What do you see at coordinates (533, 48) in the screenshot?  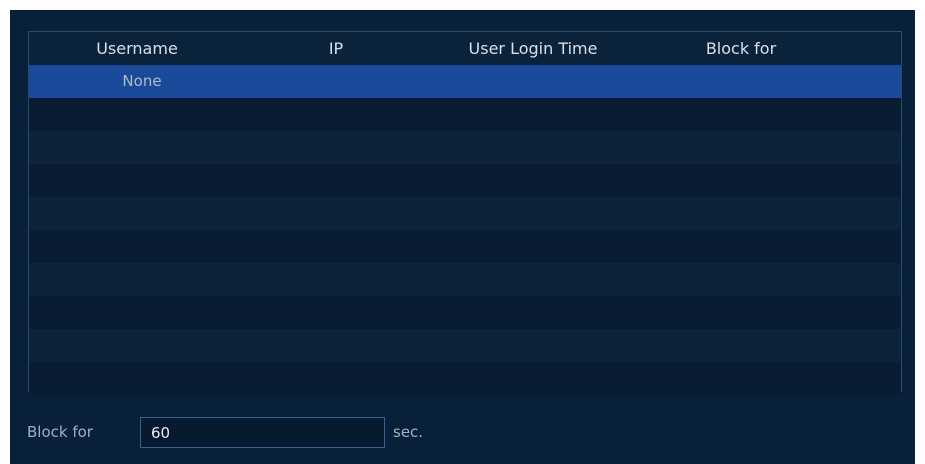 I see `header-user-login-time: User Login Time` at bounding box center [533, 48].